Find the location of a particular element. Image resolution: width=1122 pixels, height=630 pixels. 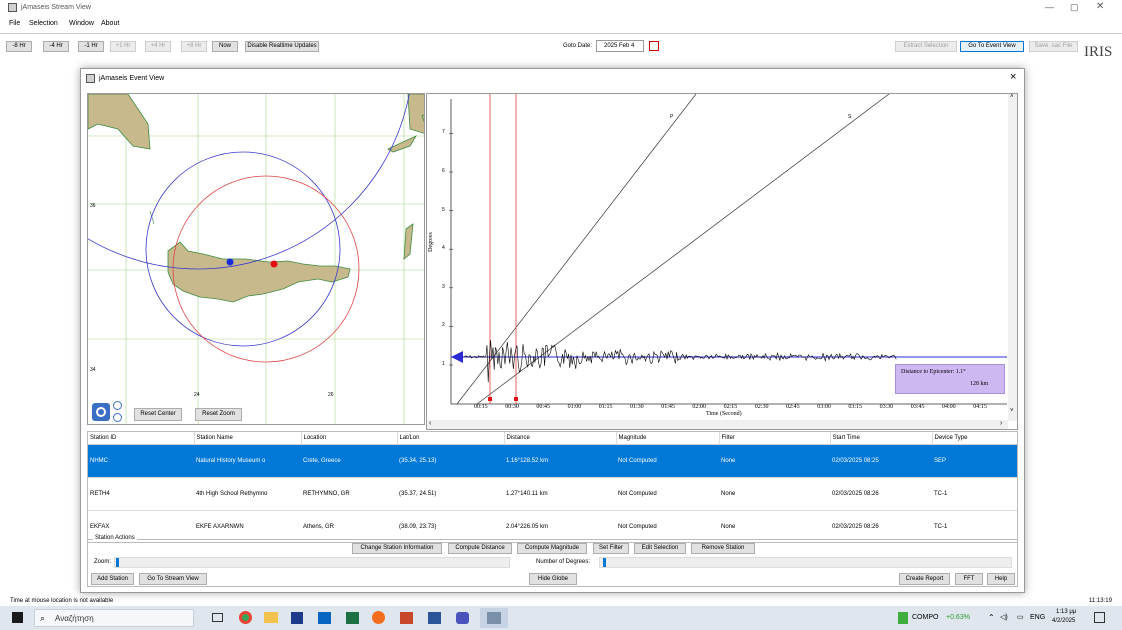

network-icon: ▭ is located at coordinates (1020, 617).